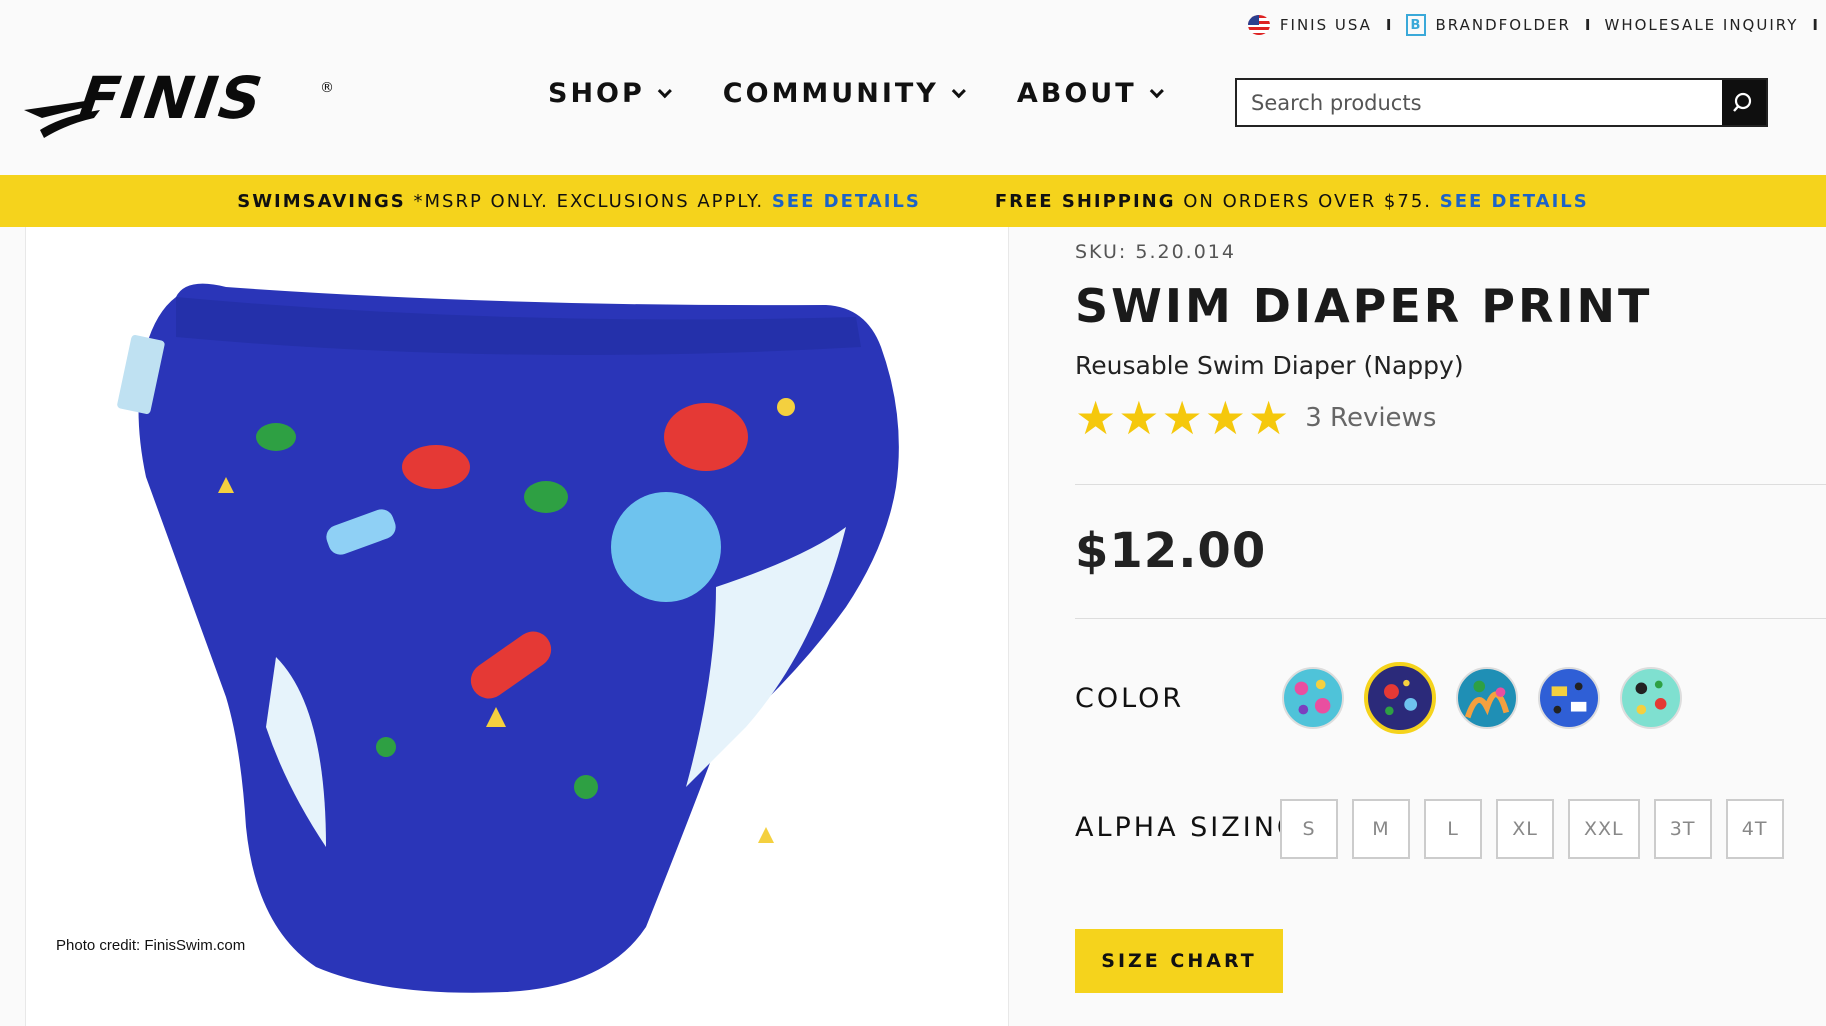 The width and height of the screenshot is (1826, 1026). What do you see at coordinates (596, 93) in the screenshot?
I see `nav-label: SHOP` at bounding box center [596, 93].